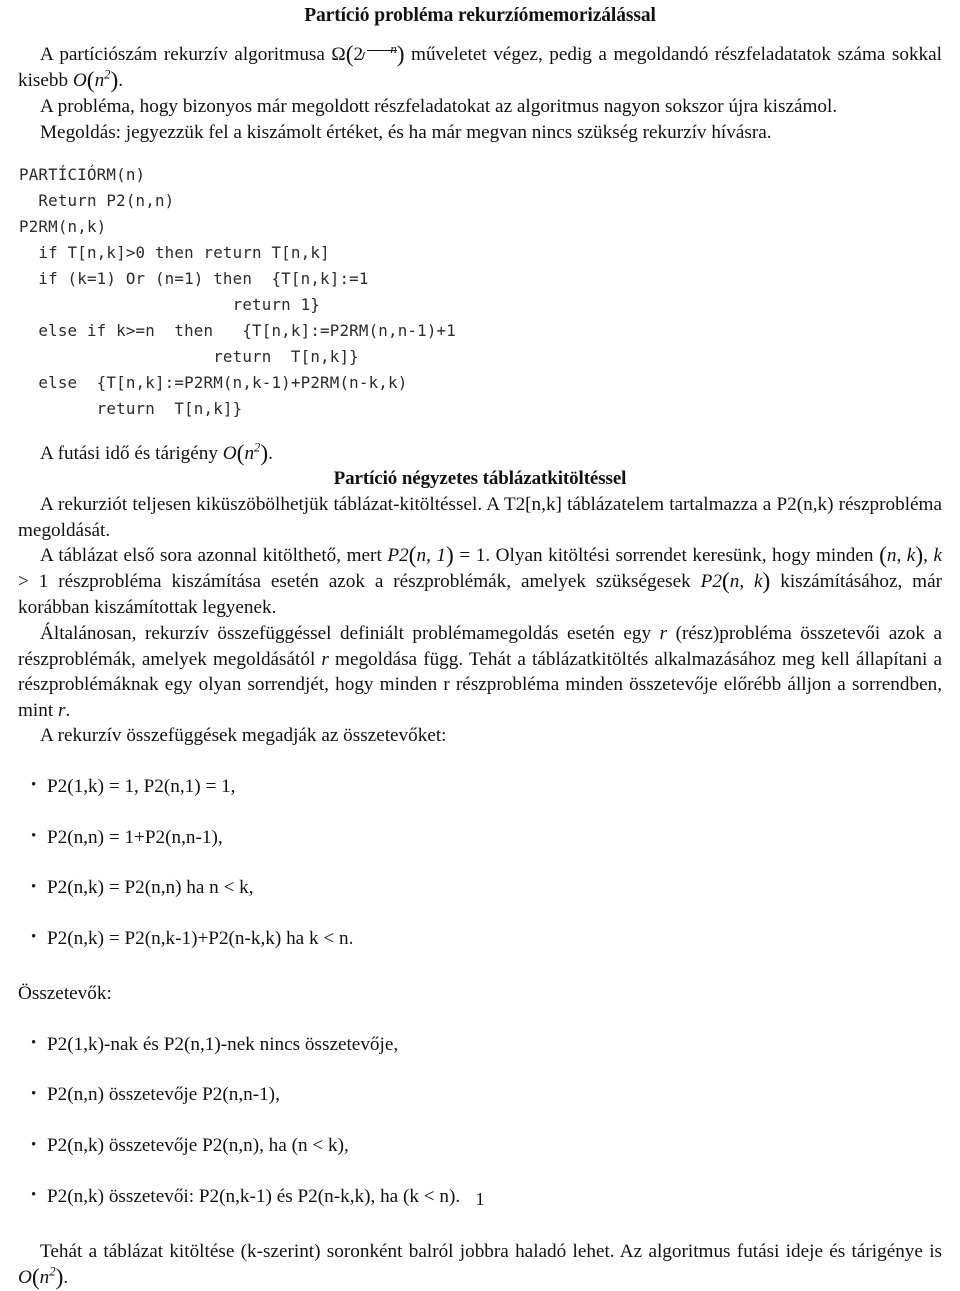 The height and width of the screenshot is (1291, 960). Describe the element at coordinates (270, 454) in the screenshot. I see `runtime-text-b: .` at that location.